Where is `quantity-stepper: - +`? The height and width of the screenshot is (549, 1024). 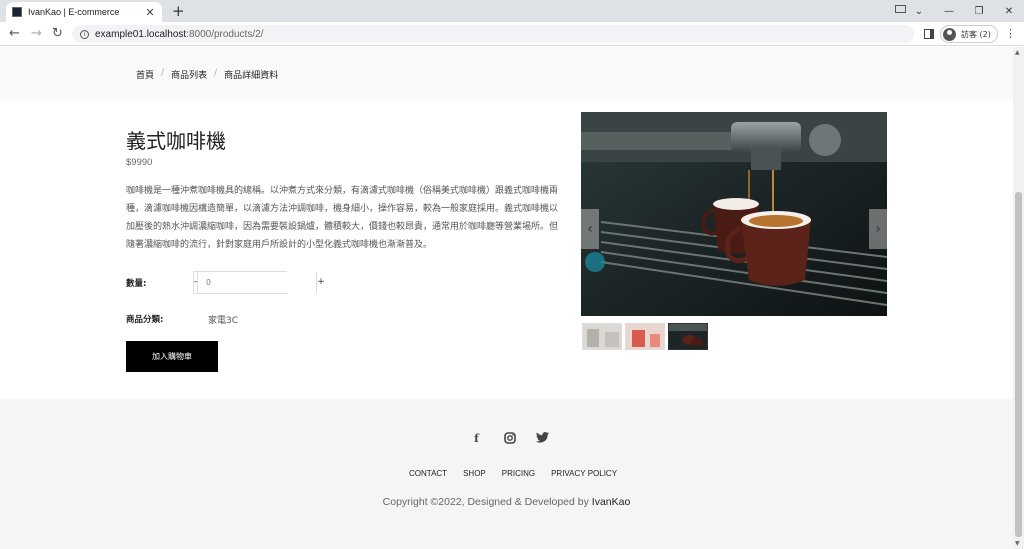
quantity-stepper: - + is located at coordinates (259, 282).